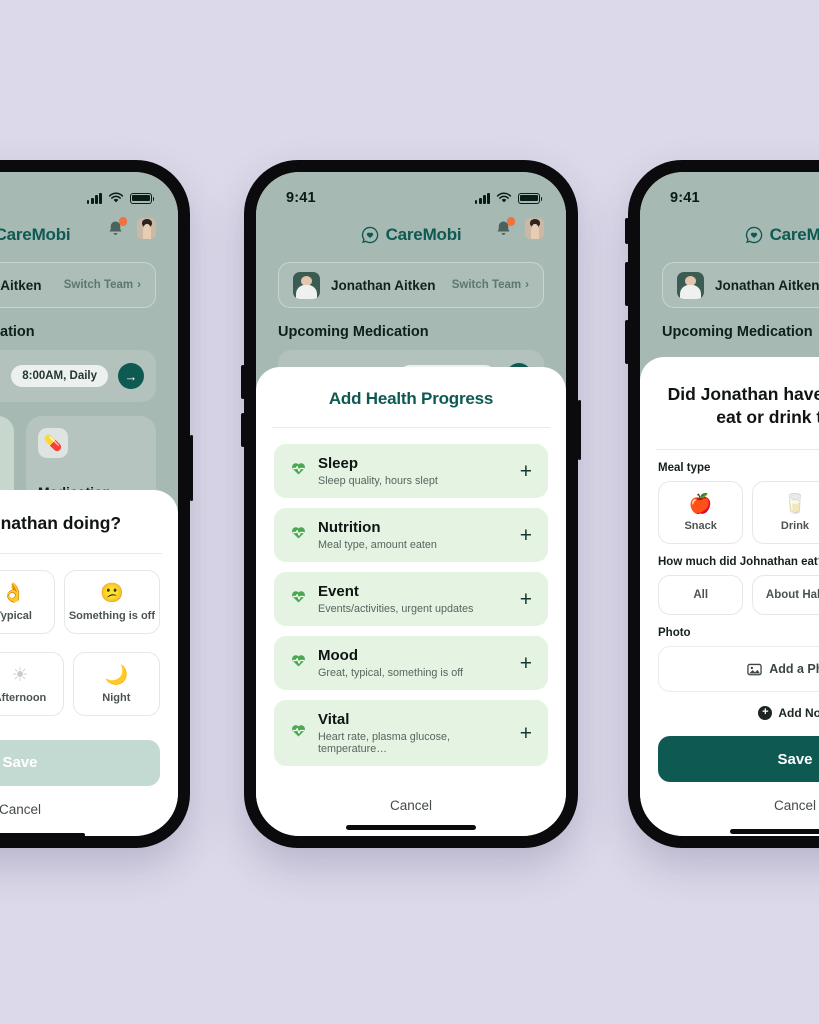  Describe the element at coordinates (102, 285) in the screenshot. I see `switch-team-link-left: Switch Team ›` at that location.